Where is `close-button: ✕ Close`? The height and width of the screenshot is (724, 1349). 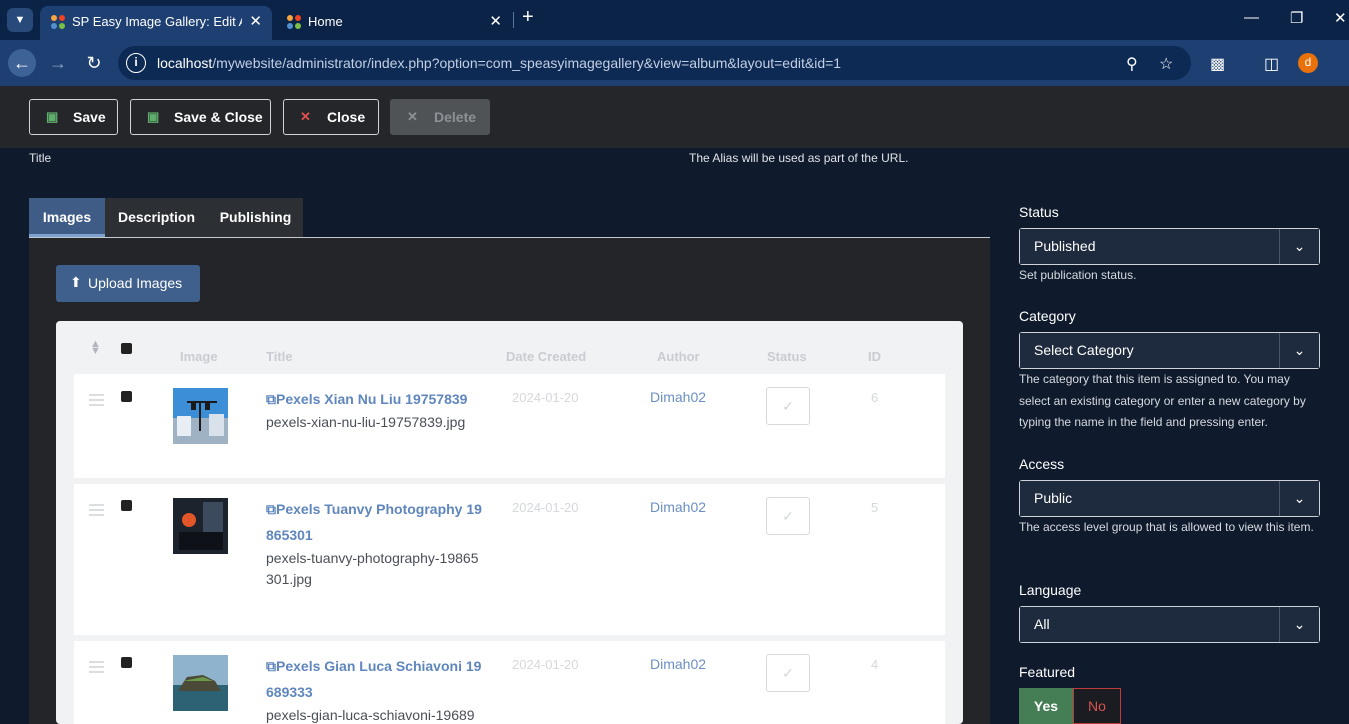 close-button: ✕ Close is located at coordinates (331, 117).